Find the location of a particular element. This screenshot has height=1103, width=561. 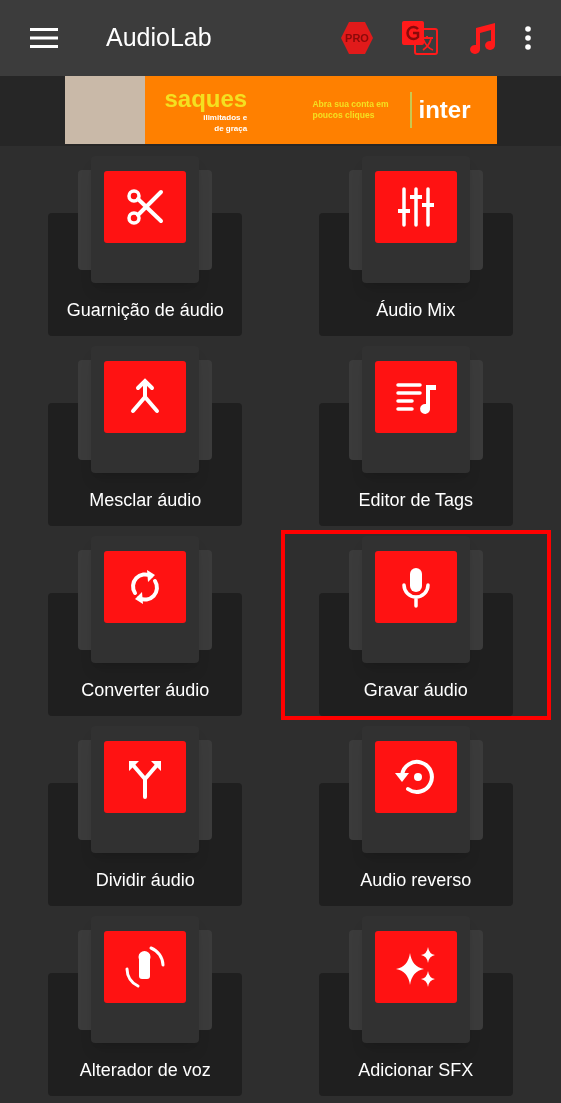

tool-label: Dividir áudio is located at coordinates (145, 880).